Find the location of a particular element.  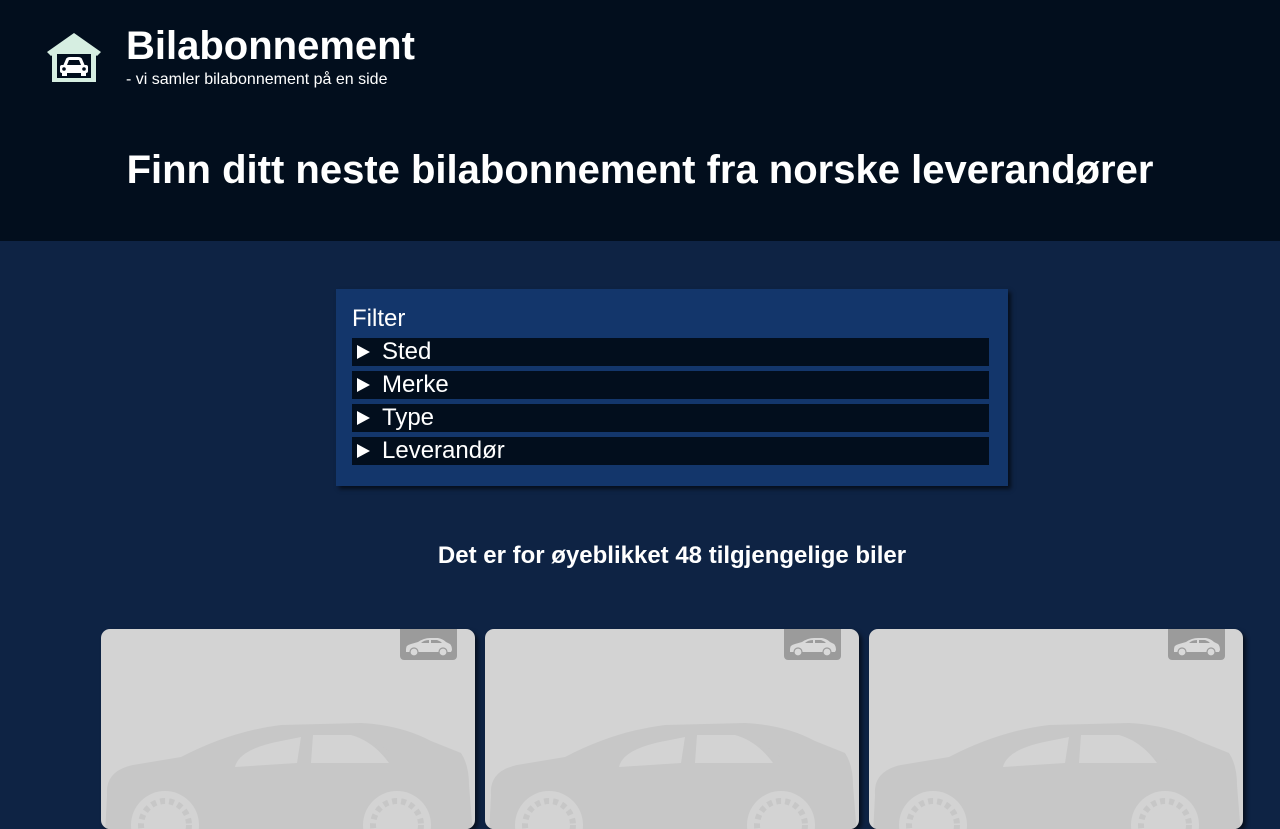

filter-sted-toggle: Sted is located at coordinates (670, 352).